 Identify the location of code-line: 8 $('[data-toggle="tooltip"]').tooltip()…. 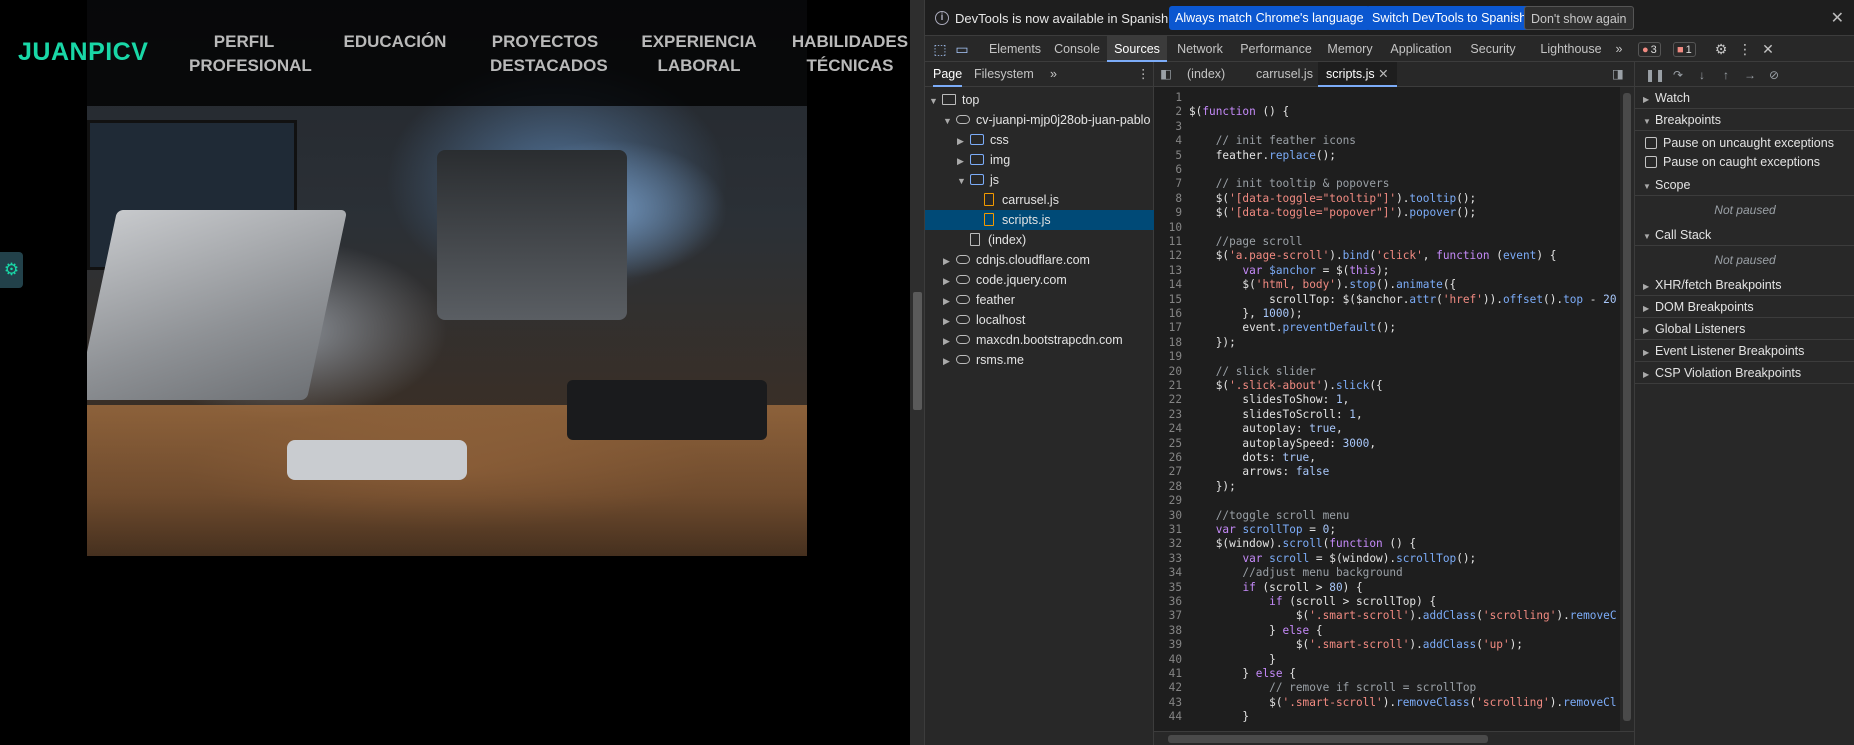
(1387, 199).